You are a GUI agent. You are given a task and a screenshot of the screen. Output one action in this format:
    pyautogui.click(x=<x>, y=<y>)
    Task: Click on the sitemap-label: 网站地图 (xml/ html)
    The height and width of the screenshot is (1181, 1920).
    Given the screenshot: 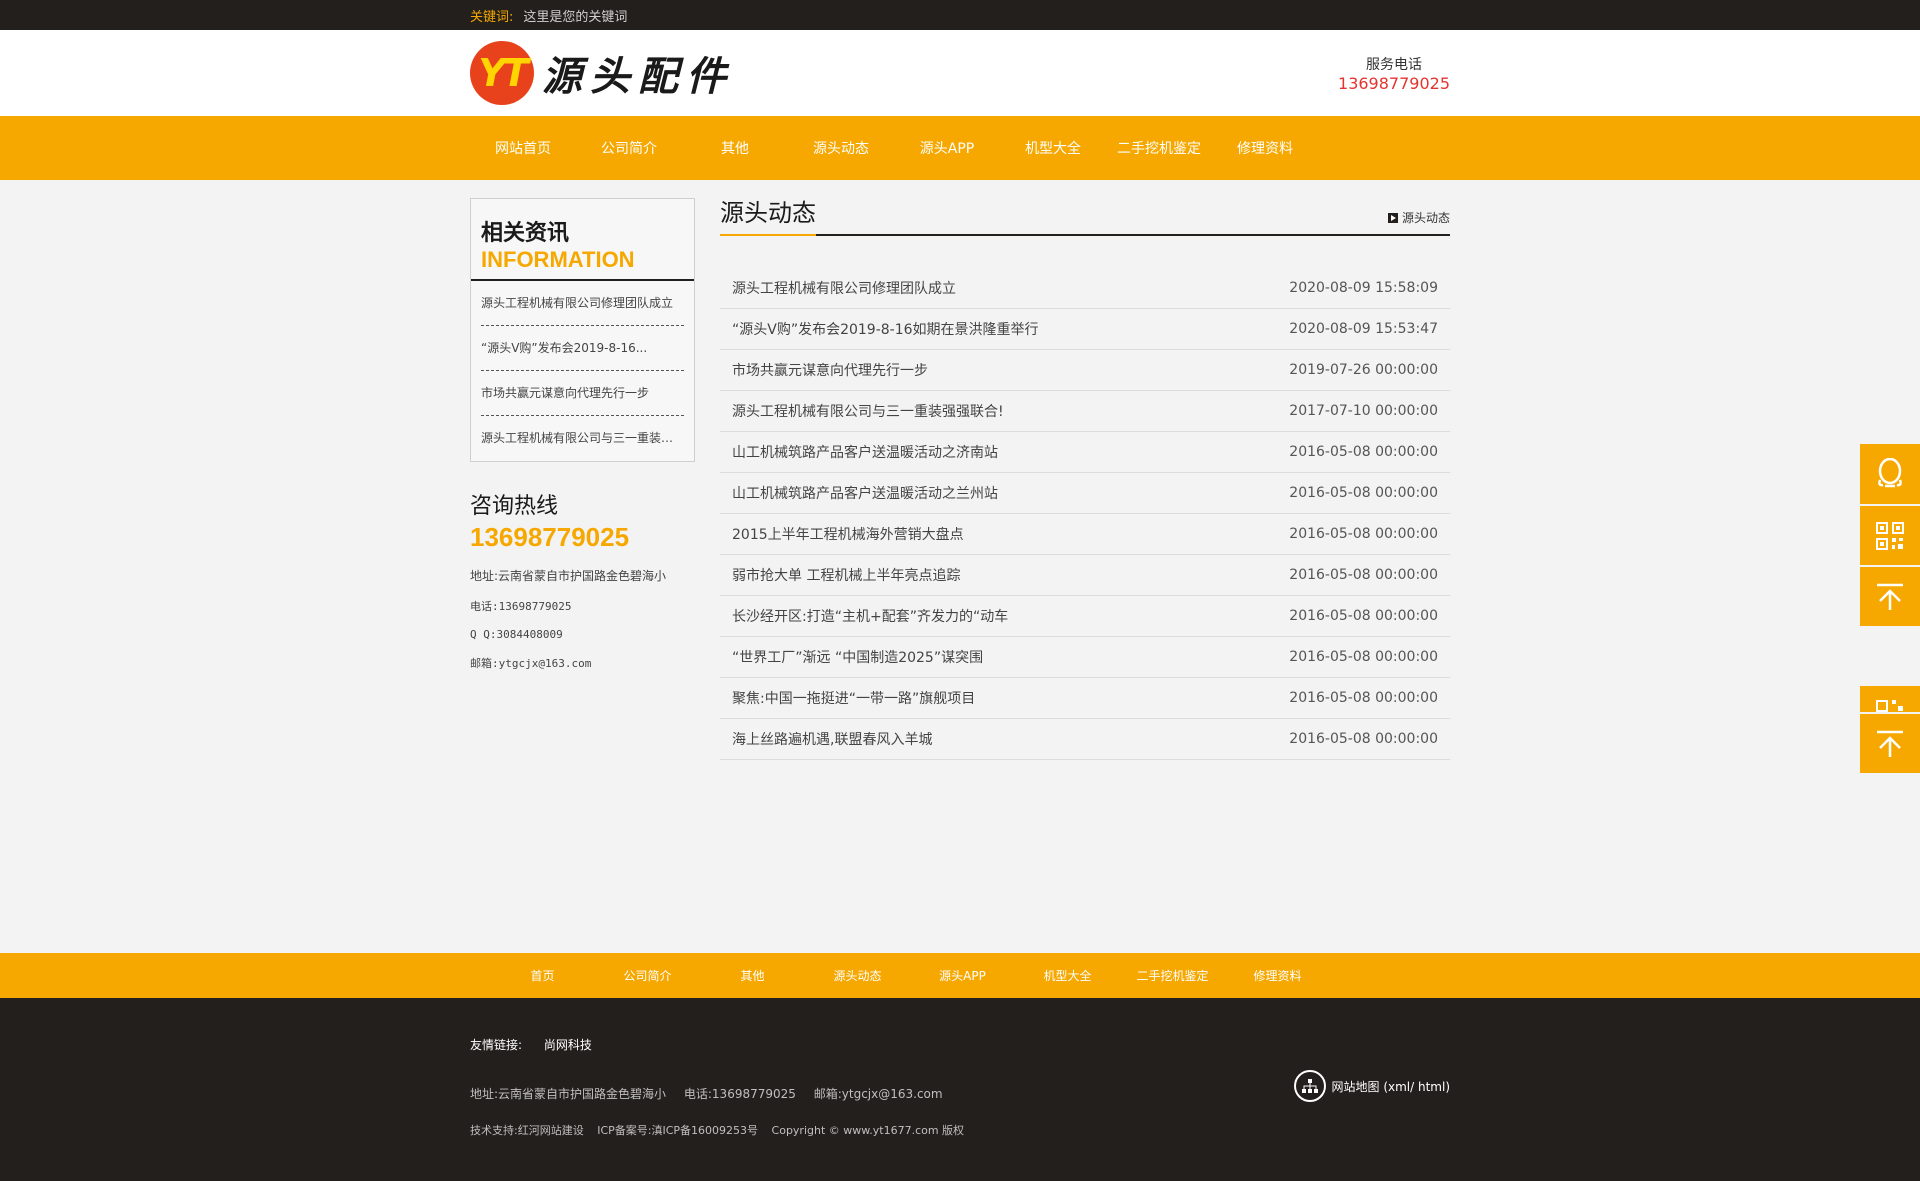 What is the action you would take?
    pyautogui.click(x=1391, y=1086)
    